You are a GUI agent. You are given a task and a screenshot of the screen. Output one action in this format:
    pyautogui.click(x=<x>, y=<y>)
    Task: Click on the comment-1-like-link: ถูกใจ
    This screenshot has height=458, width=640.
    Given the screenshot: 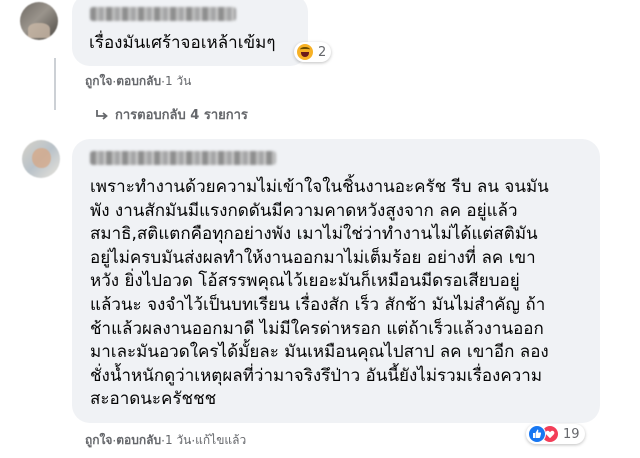 What is the action you would take?
    pyautogui.click(x=98, y=81)
    